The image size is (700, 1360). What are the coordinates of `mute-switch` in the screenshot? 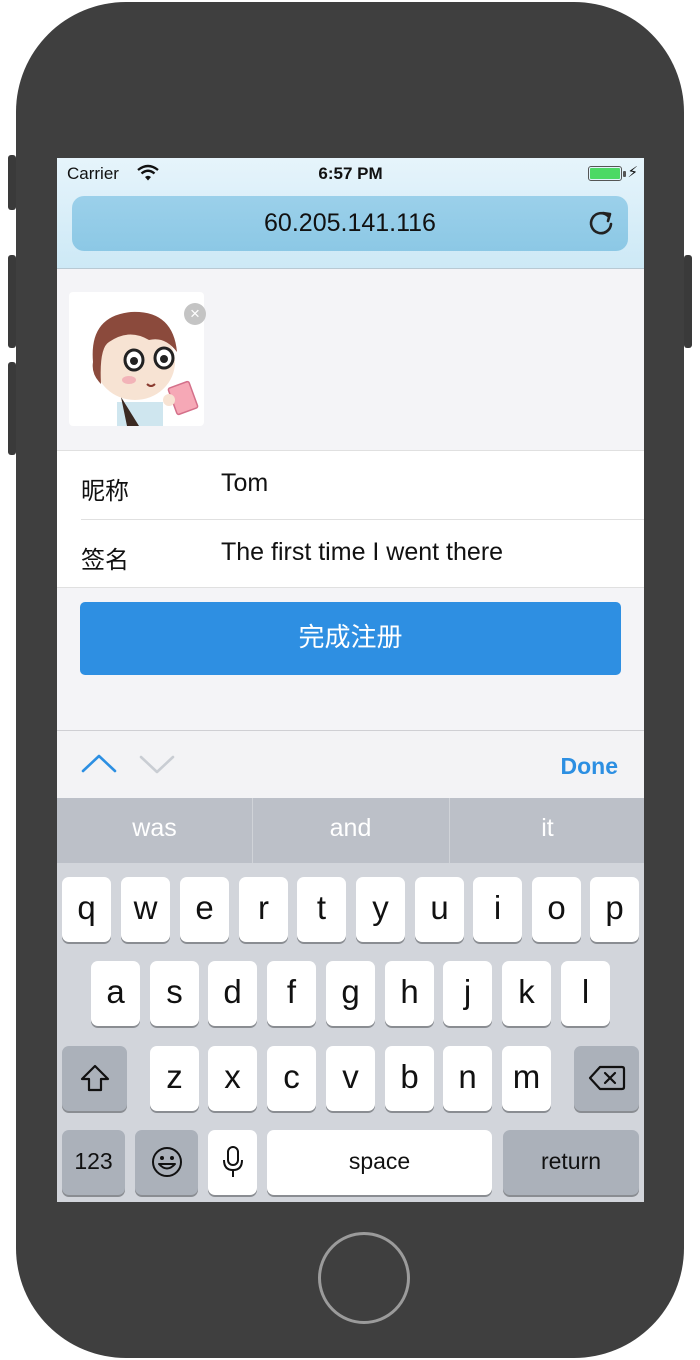 It's located at (12, 182).